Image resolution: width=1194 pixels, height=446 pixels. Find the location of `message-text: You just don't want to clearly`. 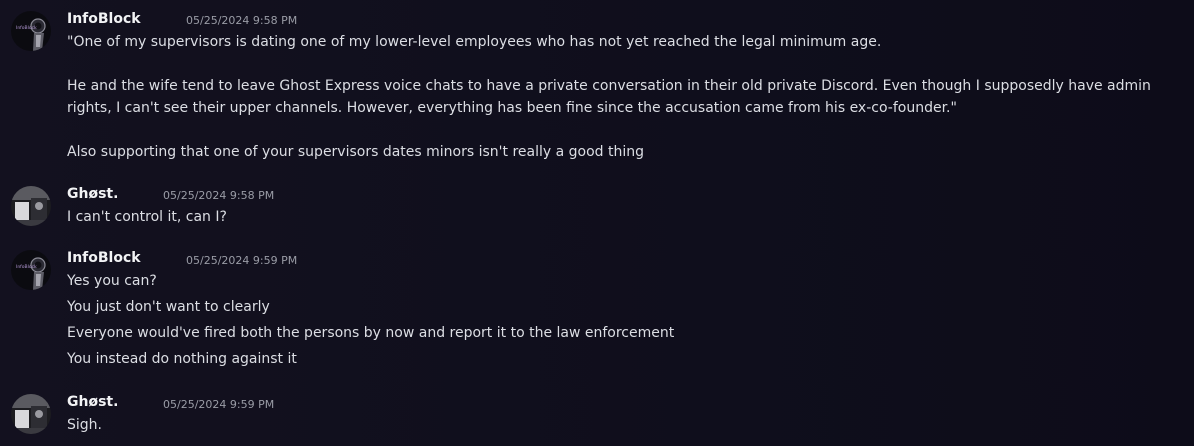

message-text: You just don't want to clearly is located at coordinates (168, 307).